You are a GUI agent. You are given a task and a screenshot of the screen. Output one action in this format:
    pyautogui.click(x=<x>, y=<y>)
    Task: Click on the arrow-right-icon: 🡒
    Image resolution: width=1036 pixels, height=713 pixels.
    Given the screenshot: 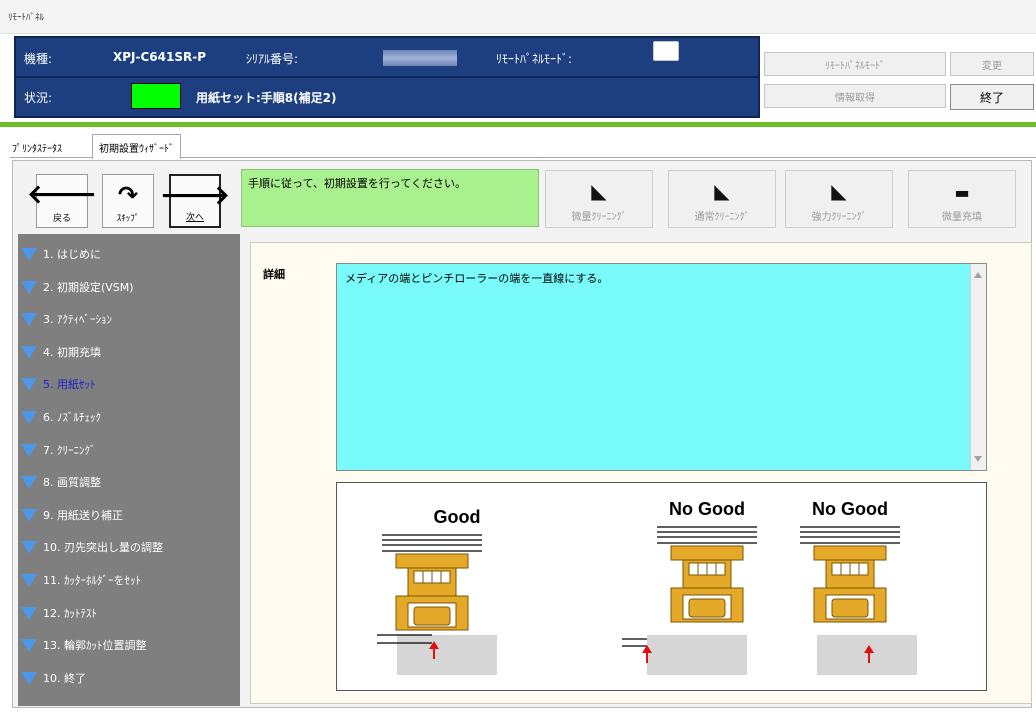 What is the action you would take?
    pyautogui.click(x=195, y=196)
    